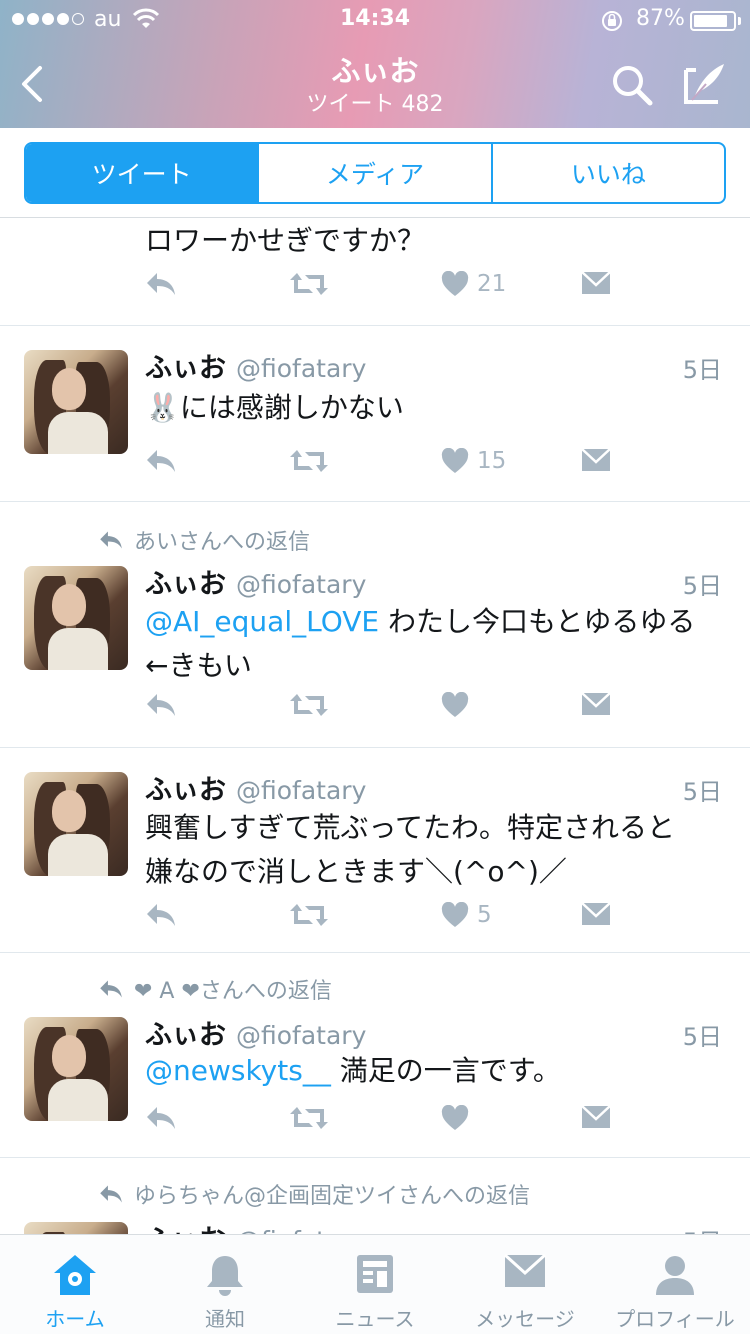 The height and width of the screenshot is (1334, 750). I want to click on tweet-text: 興奮しすぎて荒ぶってたわ。特定されると 嫌なので消しときます＼(^o^)／, so click(410, 849).